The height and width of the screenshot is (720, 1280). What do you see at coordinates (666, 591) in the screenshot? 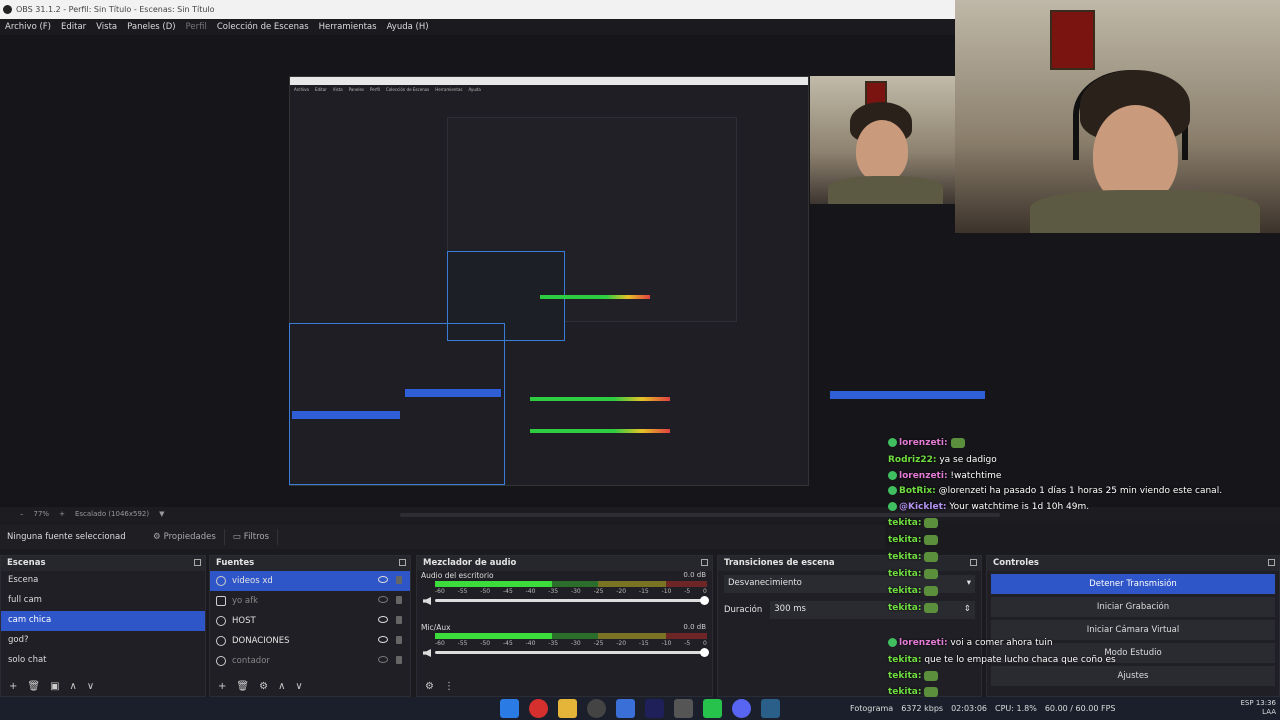
I see `db-tick-label: -10` at bounding box center [666, 591].